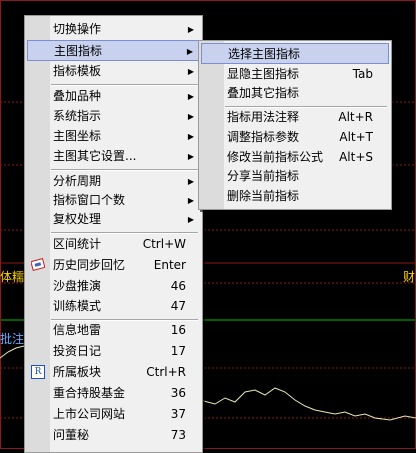 Image resolution: width=416 pixels, height=453 pixels. Describe the element at coordinates (12, 352) in the screenshot. I see `indicator-curve-left` at that location.